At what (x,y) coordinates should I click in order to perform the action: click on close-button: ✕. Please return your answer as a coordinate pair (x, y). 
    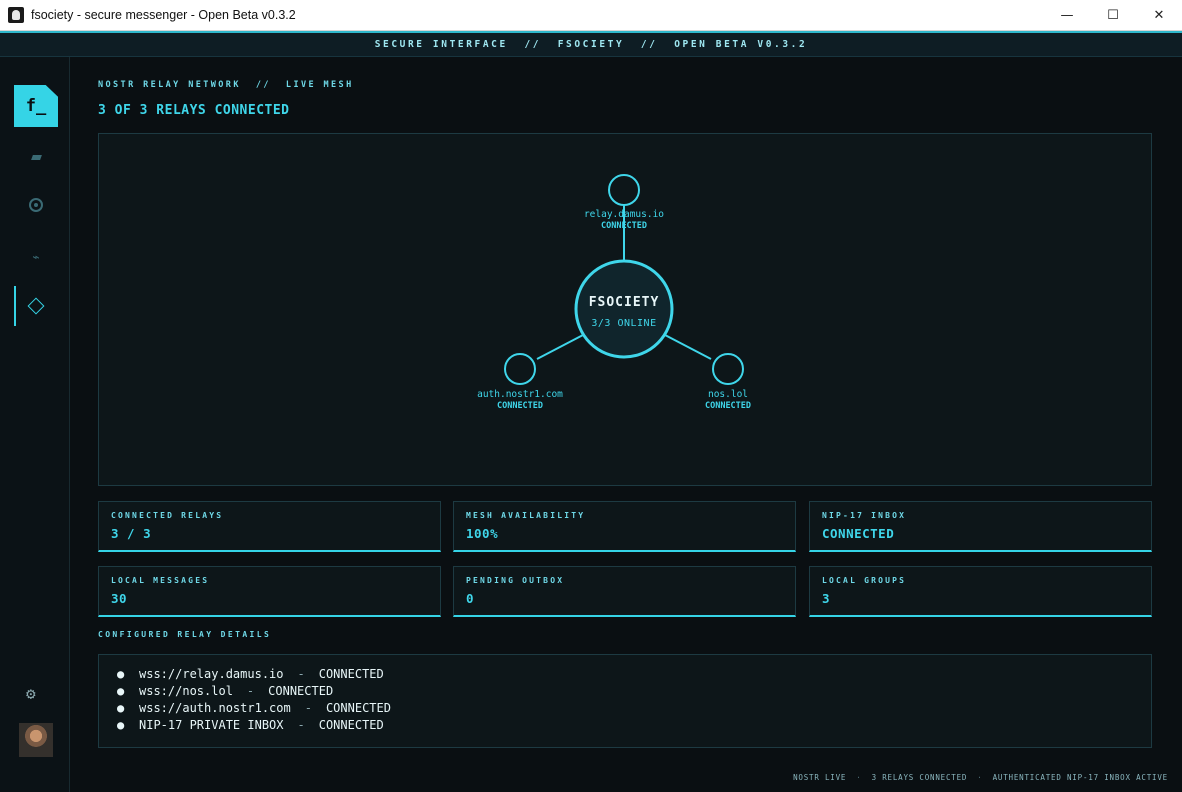
    Looking at the image, I should click on (1159, 15).